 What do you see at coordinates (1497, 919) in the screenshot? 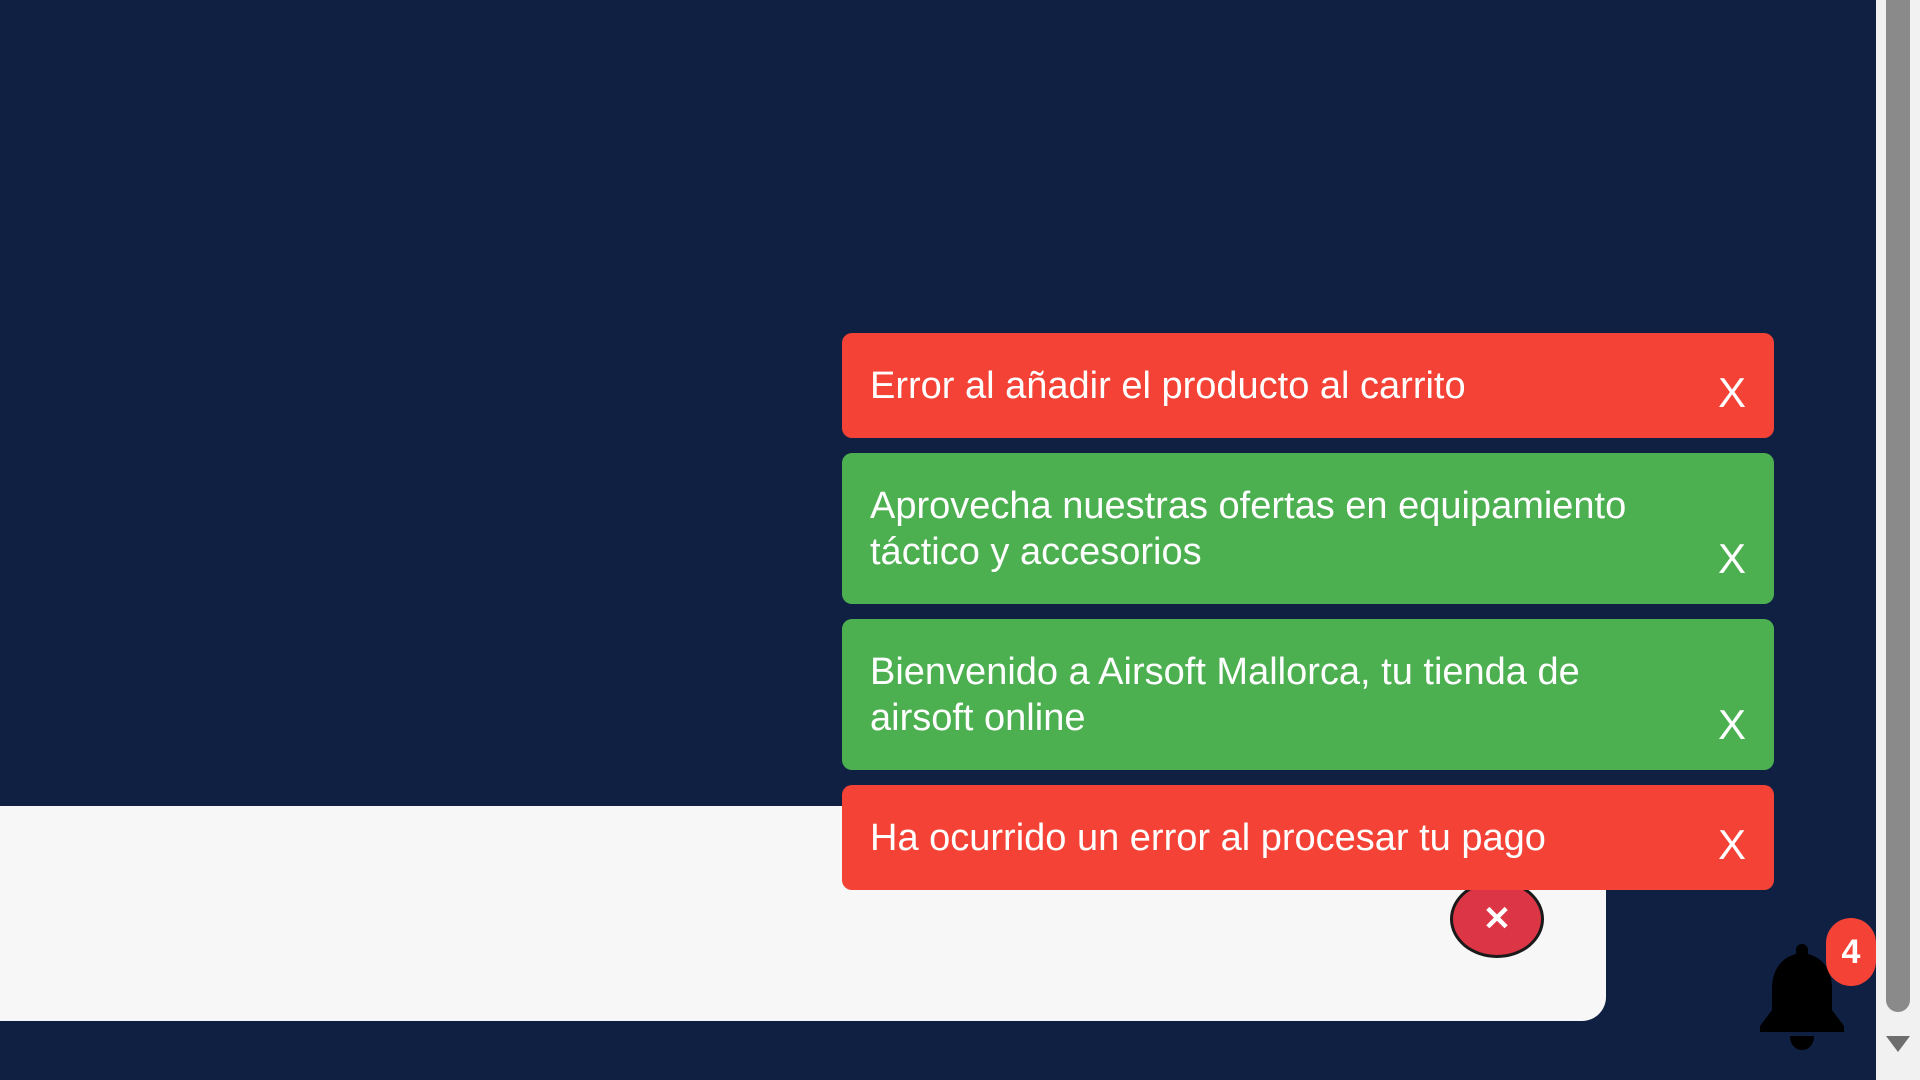
I see `close-icon: ✕` at bounding box center [1497, 919].